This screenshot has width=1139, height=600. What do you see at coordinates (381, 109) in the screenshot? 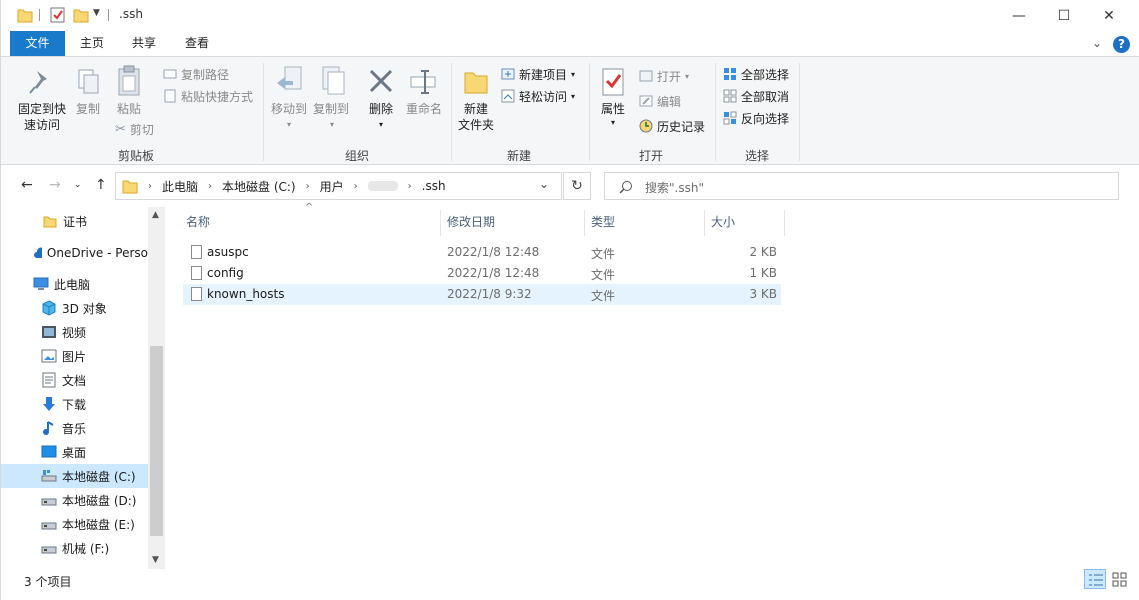
I see `delete-button: 删除` at bounding box center [381, 109].